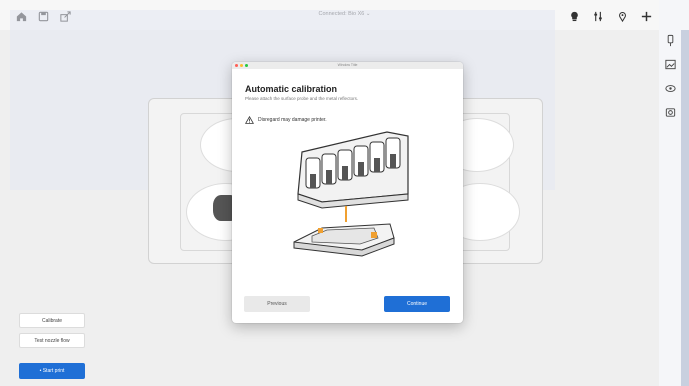  What do you see at coordinates (52, 340) in the screenshot?
I see `test-nozzle-flow-button: Test nozzle flow` at bounding box center [52, 340].